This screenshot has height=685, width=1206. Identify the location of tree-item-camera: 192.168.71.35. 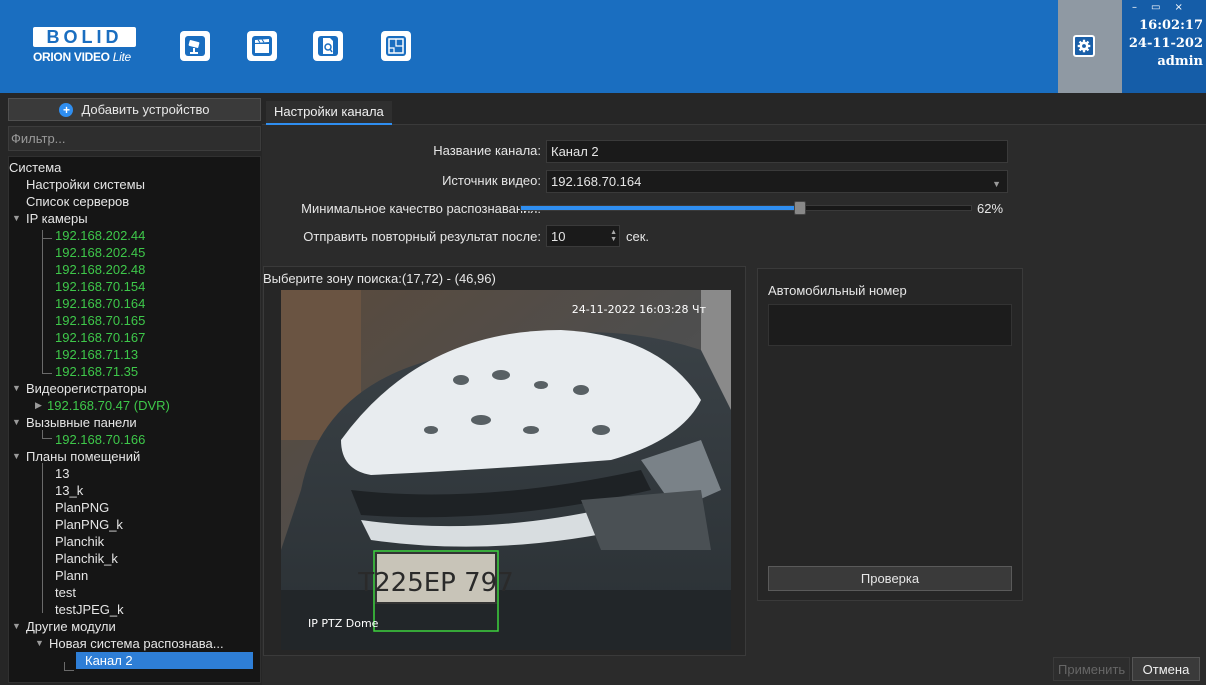
(96, 371).